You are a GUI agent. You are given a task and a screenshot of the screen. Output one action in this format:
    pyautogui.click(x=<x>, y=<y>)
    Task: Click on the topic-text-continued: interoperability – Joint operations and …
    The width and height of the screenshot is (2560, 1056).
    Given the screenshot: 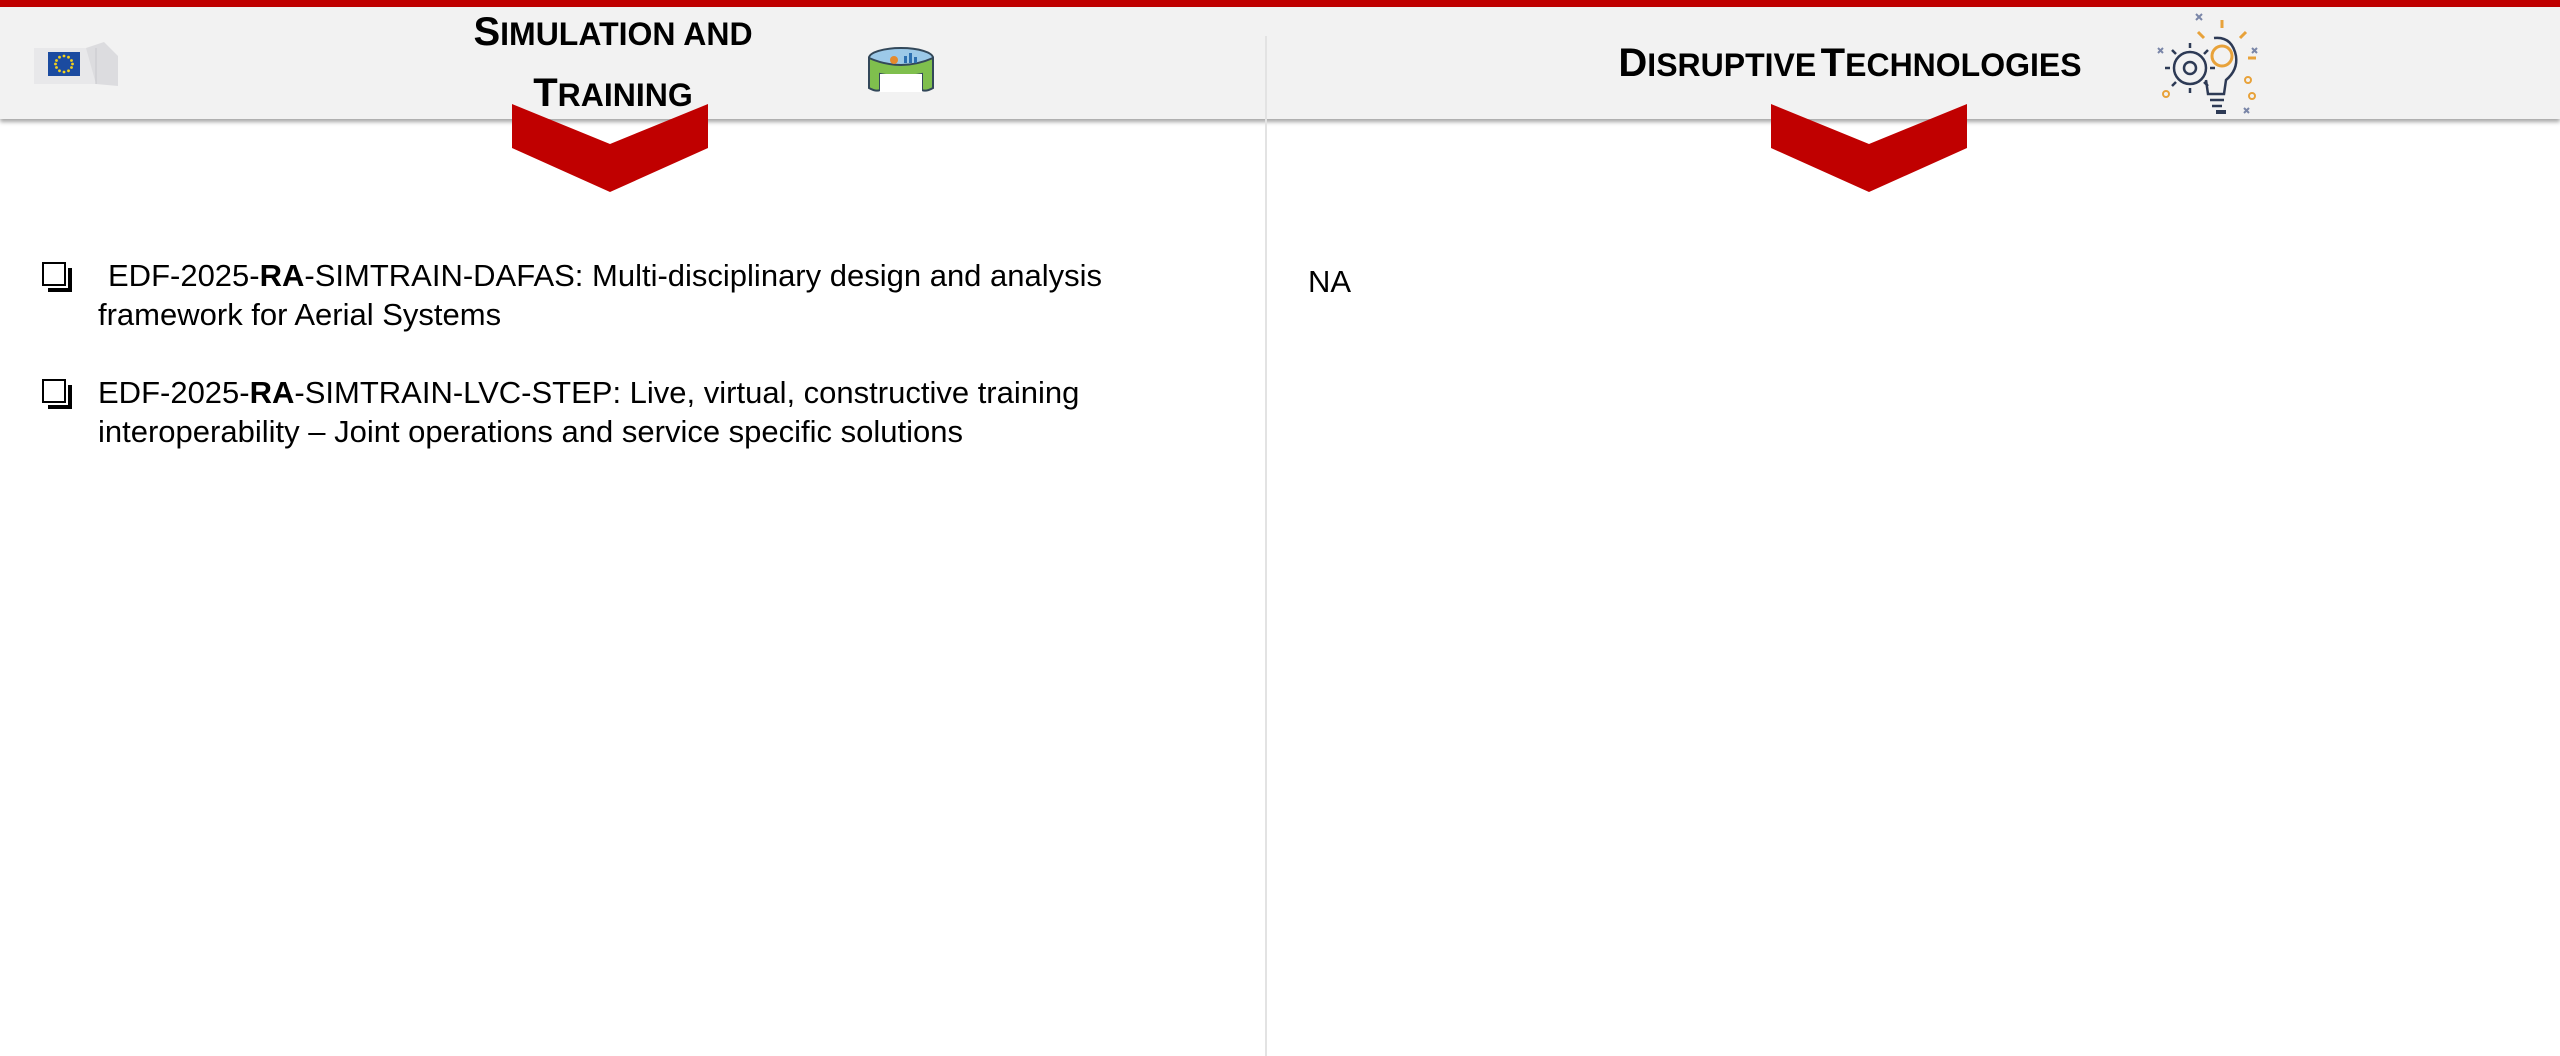 What is the action you would take?
    pyautogui.click(x=531, y=431)
    